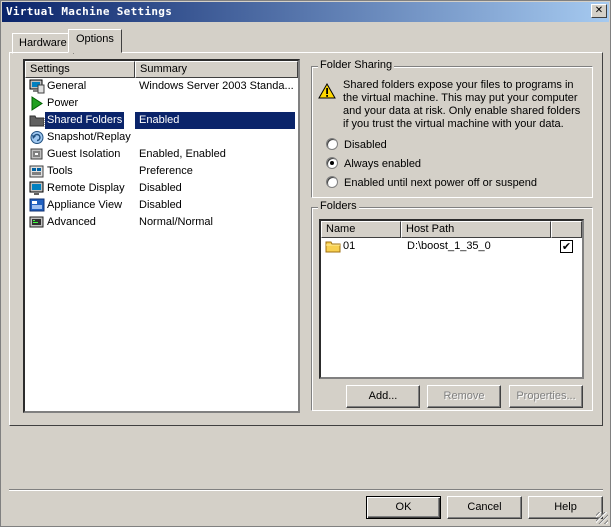 This screenshot has width=611, height=527. What do you see at coordinates (36, 188) in the screenshot?
I see `remote-display-icon` at bounding box center [36, 188].